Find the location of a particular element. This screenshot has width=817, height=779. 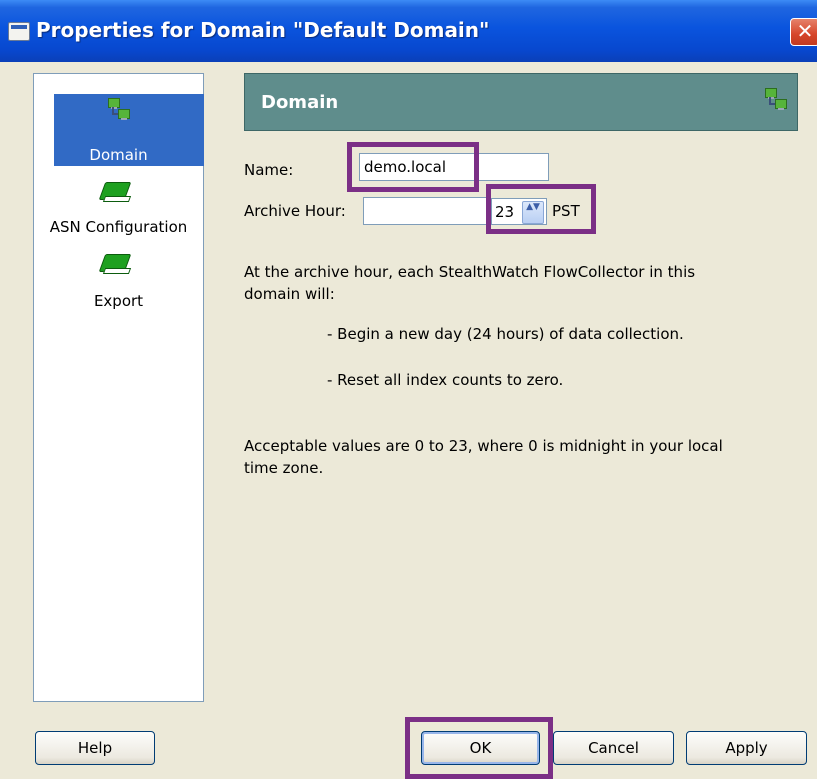

panel-title: Domain is located at coordinates (300, 102).